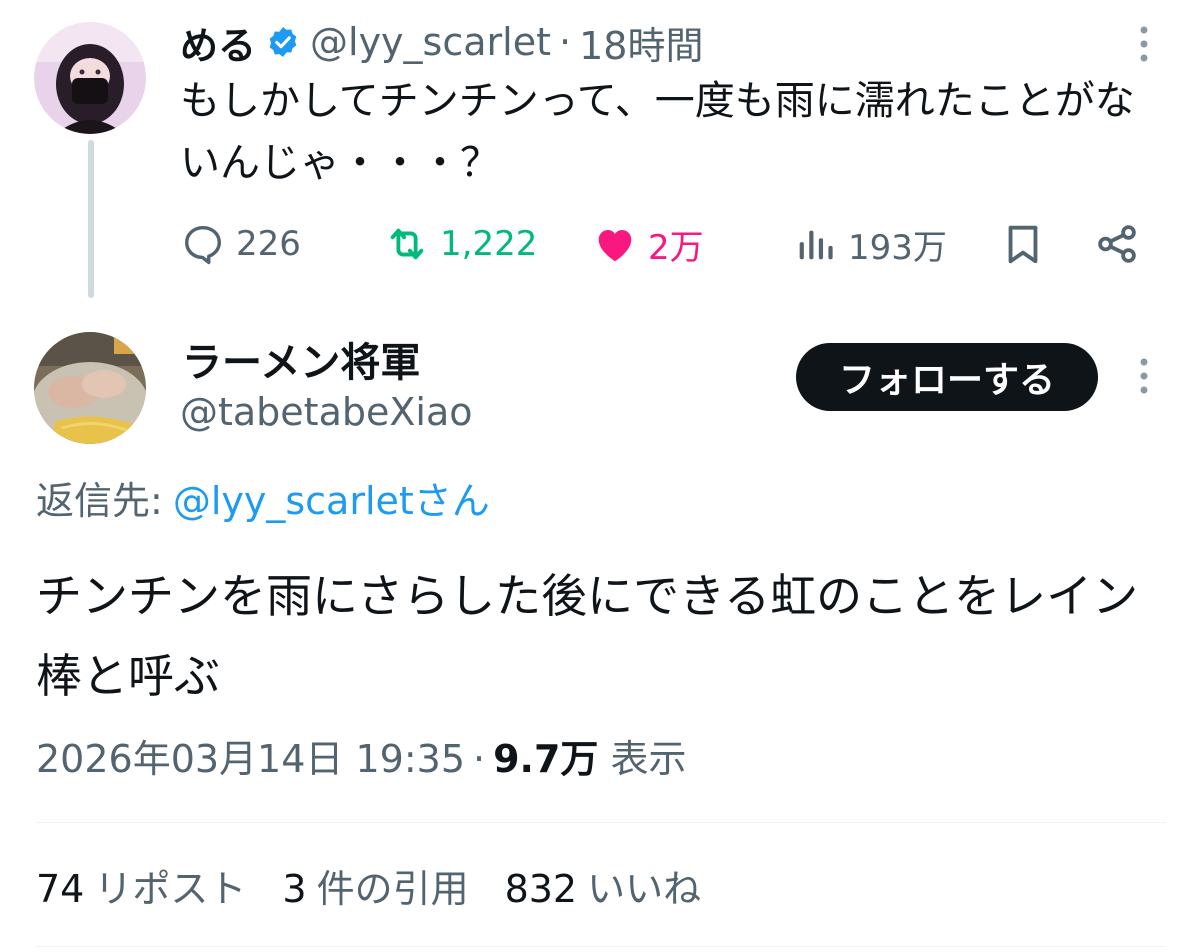 The height and width of the screenshot is (952, 1199). What do you see at coordinates (430, 42) in the screenshot?
I see `parent-handle: @lyy_scarlet` at bounding box center [430, 42].